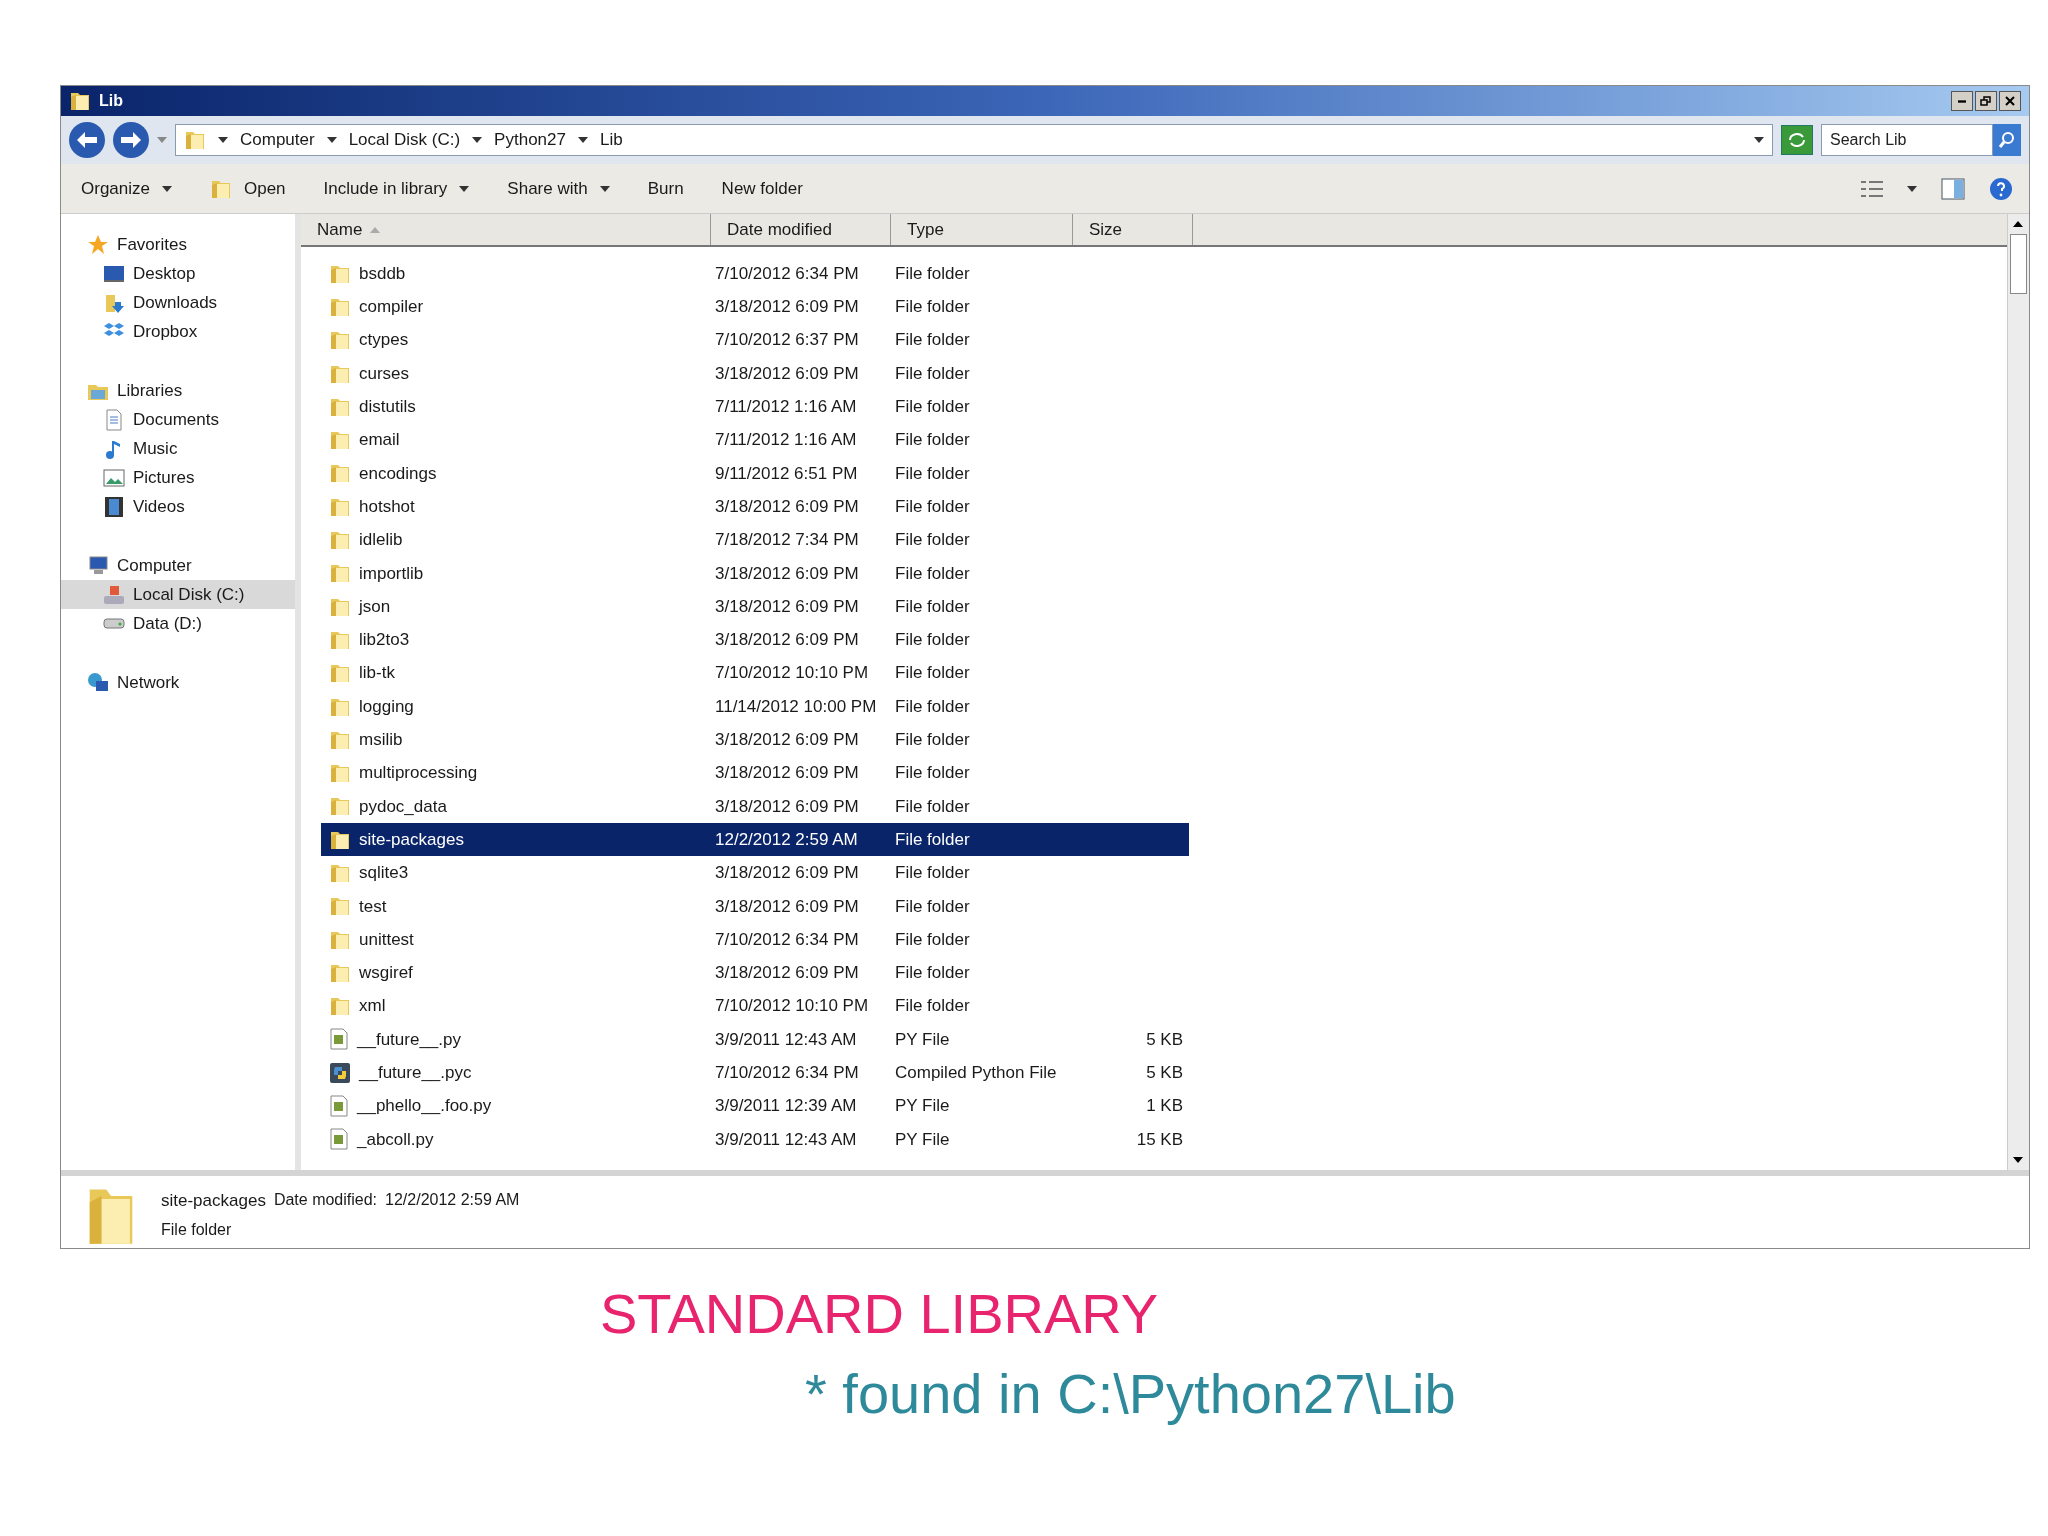  I want to click on back-arrow-icon, so click(87, 140).